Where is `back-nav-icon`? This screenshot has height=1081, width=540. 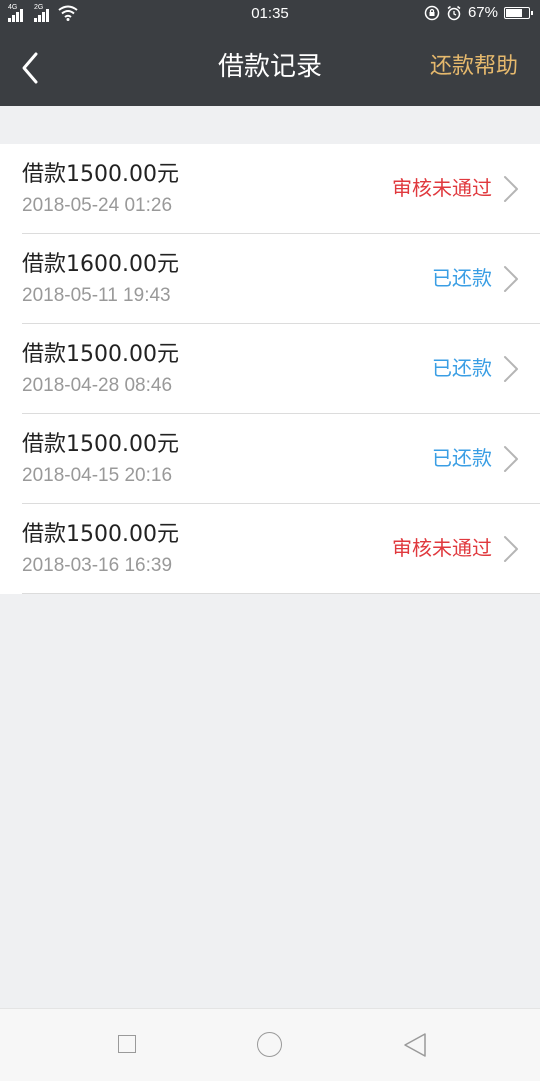
back-nav-icon is located at coordinates (415, 1045).